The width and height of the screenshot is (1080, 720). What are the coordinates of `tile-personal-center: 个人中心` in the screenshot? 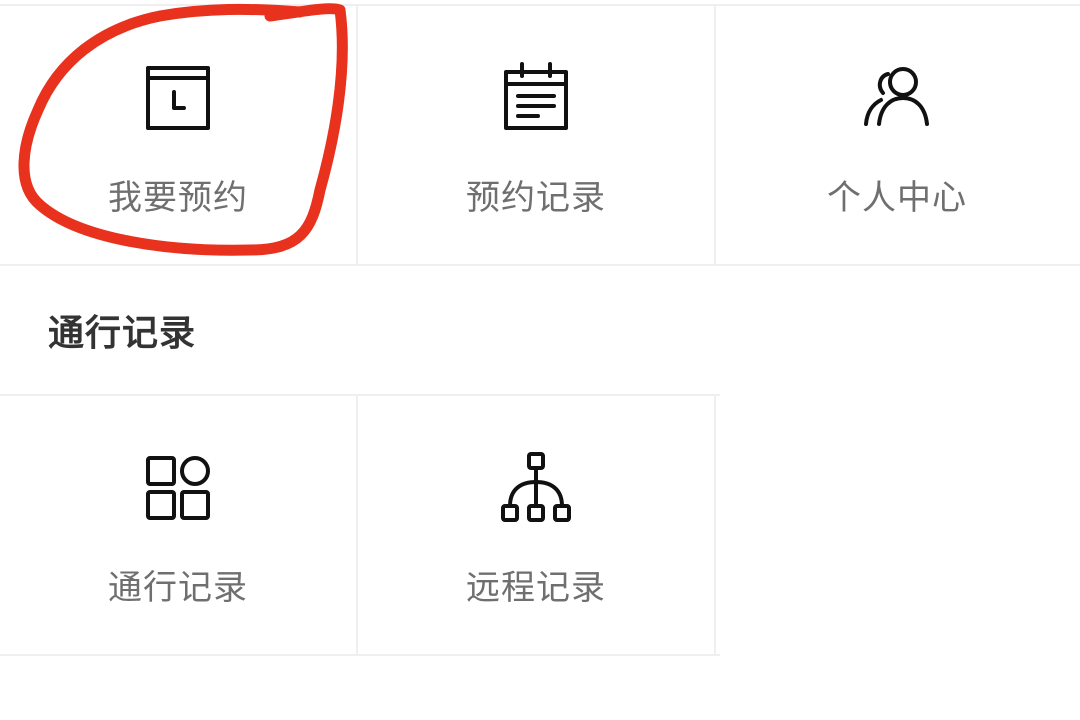 It's located at (897, 135).